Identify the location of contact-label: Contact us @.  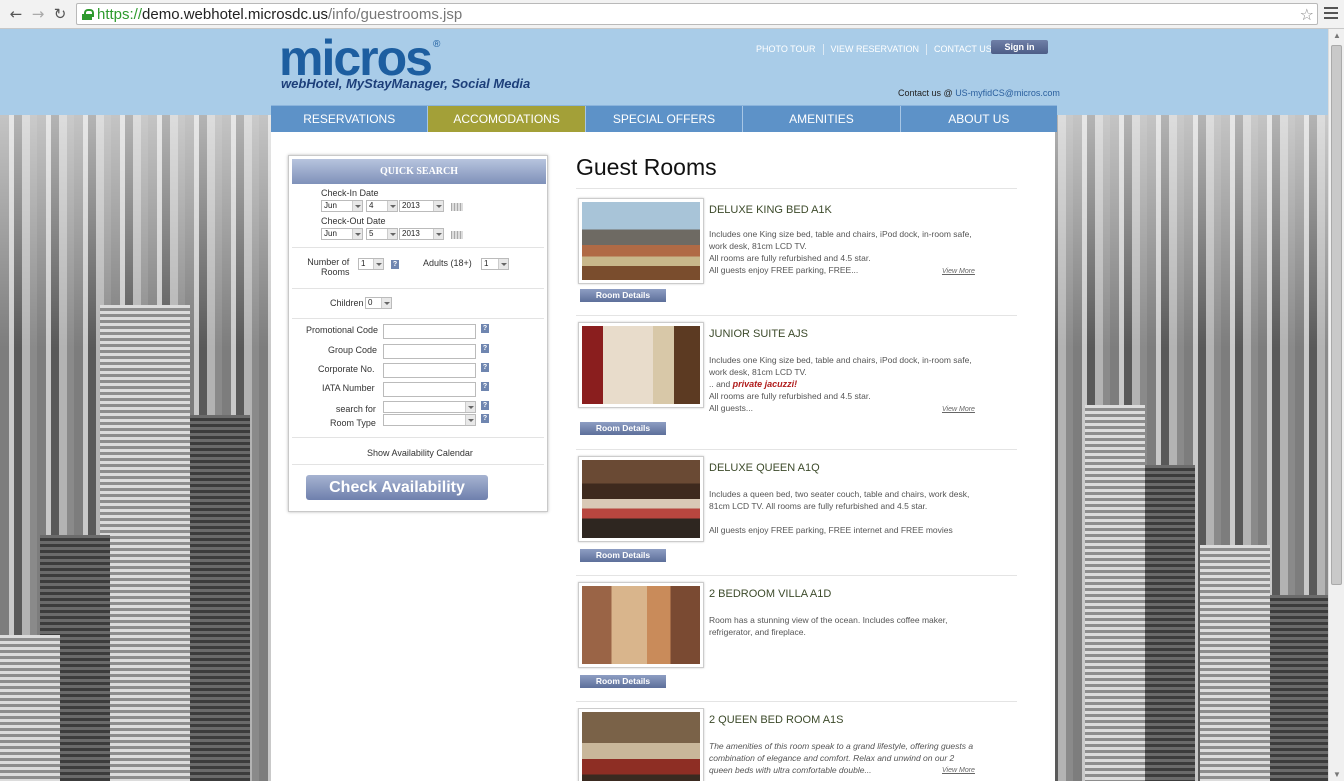
(925, 93).